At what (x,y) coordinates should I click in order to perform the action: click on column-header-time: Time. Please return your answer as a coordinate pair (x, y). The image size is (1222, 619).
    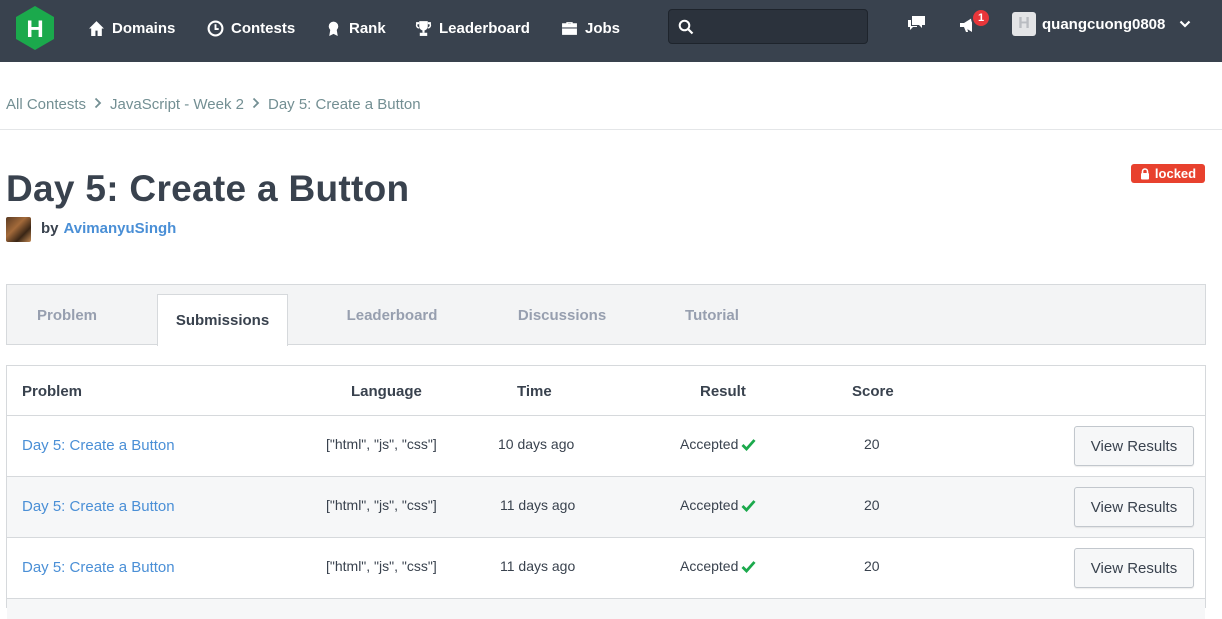
    Looking at the image, I should click on (534, 391).